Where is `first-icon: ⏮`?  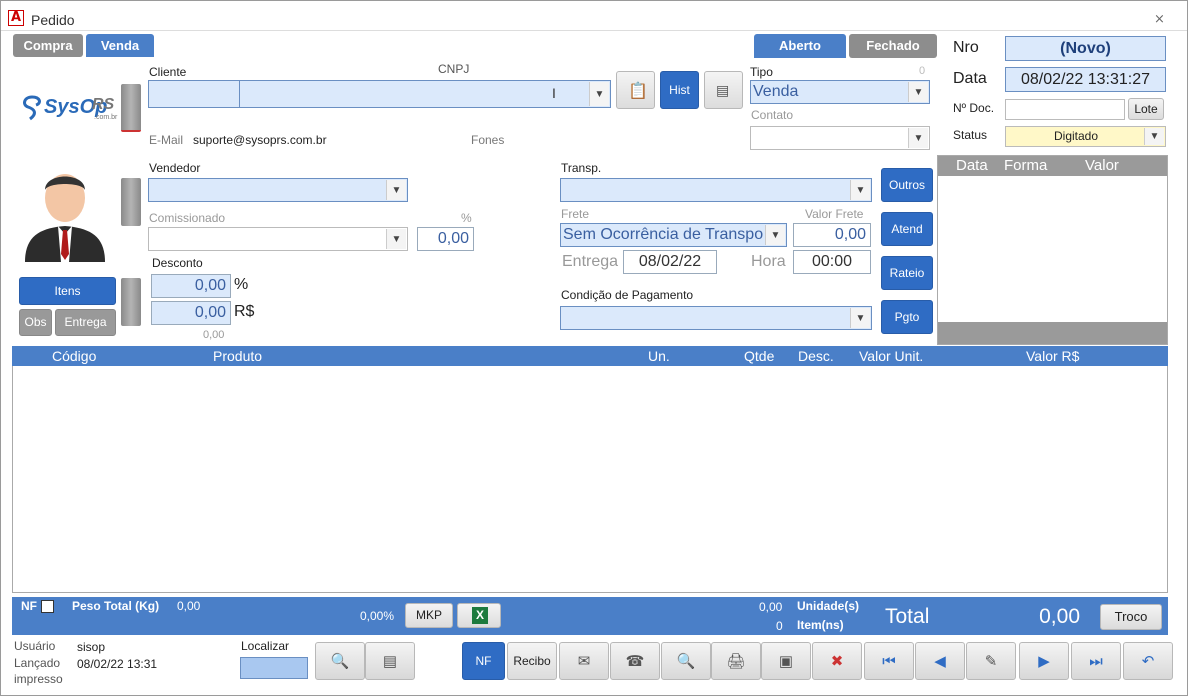
first-icon: ⏮ is located at coordinates (889, 661).